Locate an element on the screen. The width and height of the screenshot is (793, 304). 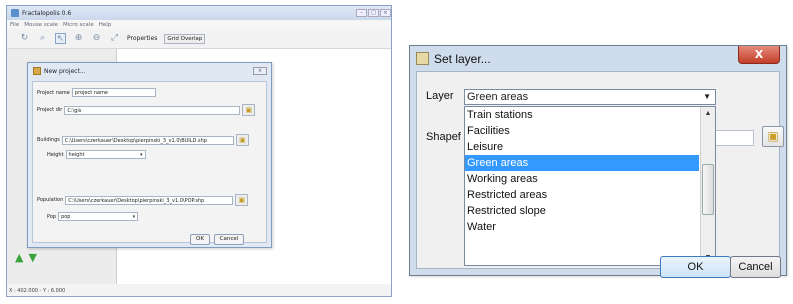
zoom-in-icon: ⊕ is located at coordinates (78, 38).